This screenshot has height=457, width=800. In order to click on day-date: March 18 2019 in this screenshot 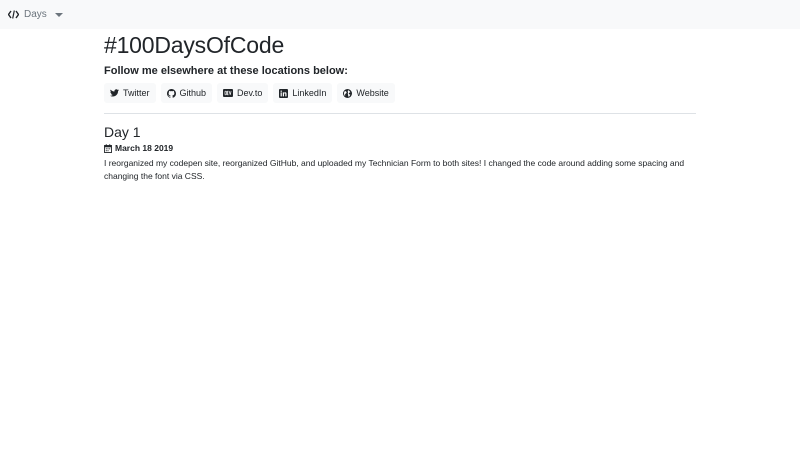, I will do `click(400, 148)`.